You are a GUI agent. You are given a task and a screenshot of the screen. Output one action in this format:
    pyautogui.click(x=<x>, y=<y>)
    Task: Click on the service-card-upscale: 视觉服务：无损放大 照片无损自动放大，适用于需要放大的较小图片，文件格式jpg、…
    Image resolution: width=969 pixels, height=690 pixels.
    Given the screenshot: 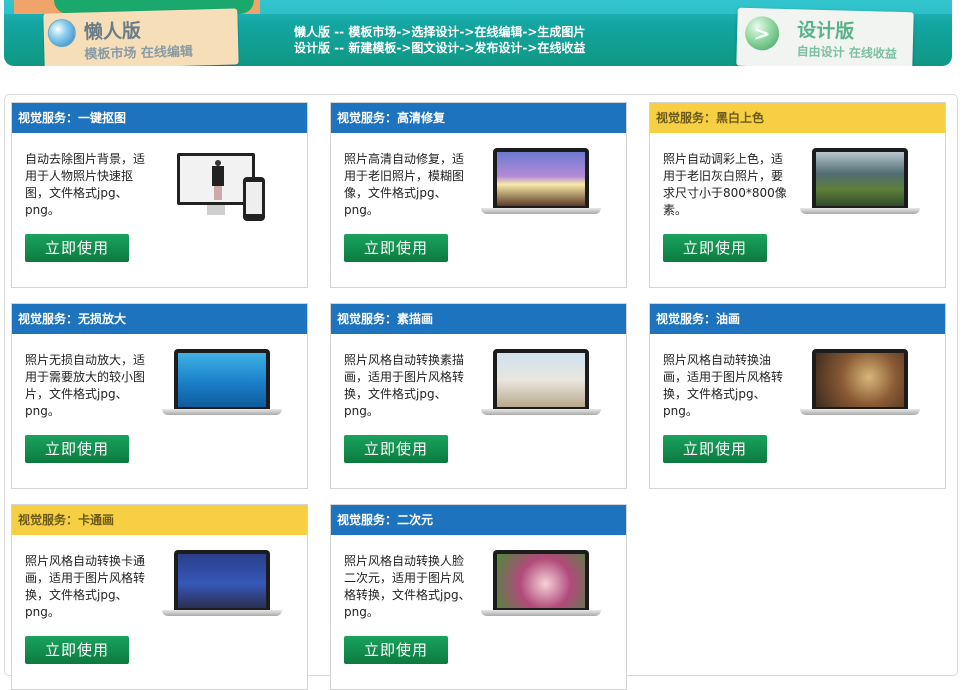 What is the action you would take?
    pyautogui.click(x=159, y=396)
    